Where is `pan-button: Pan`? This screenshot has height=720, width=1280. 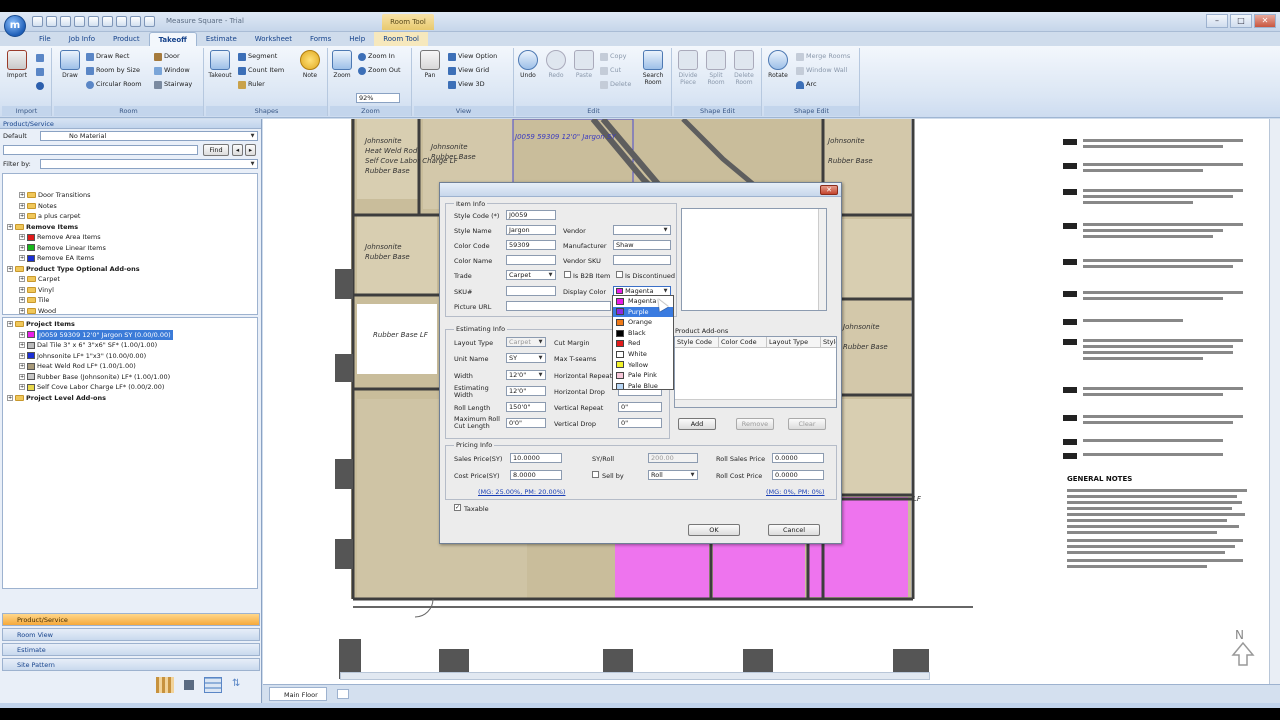 pan-button: Pan is located at coordinates (430, 64).